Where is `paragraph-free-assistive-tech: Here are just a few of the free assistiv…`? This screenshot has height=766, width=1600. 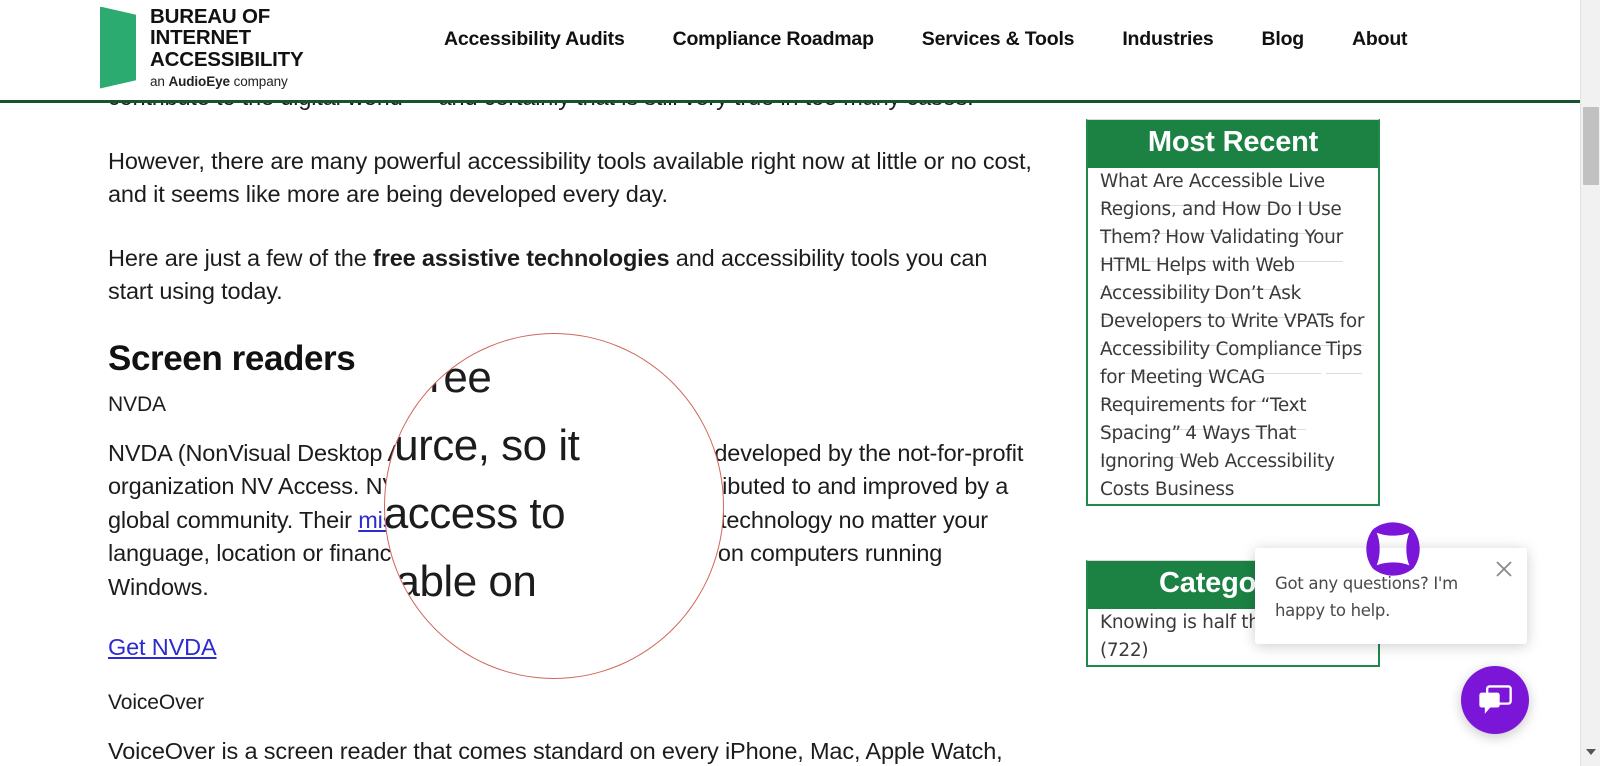
paragraph-free-assistive-tech: Here are just a few of the free assistiv… is located at coordinates (573, 275).